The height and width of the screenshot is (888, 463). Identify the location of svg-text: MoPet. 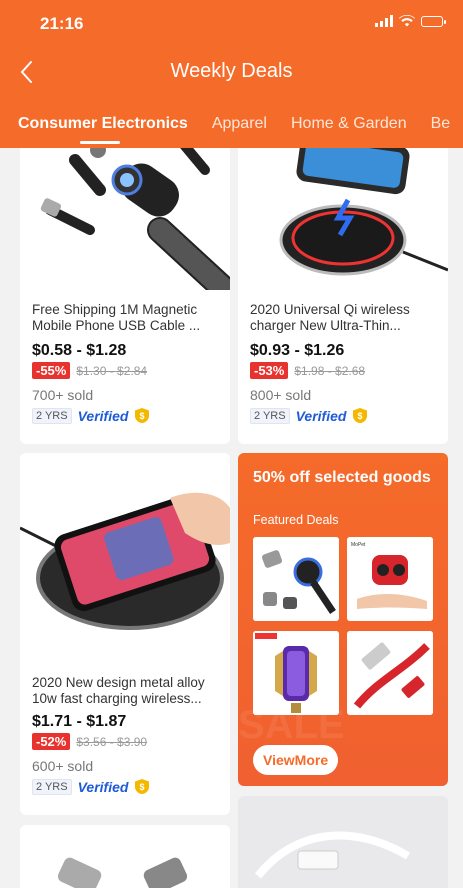
(358, 545).